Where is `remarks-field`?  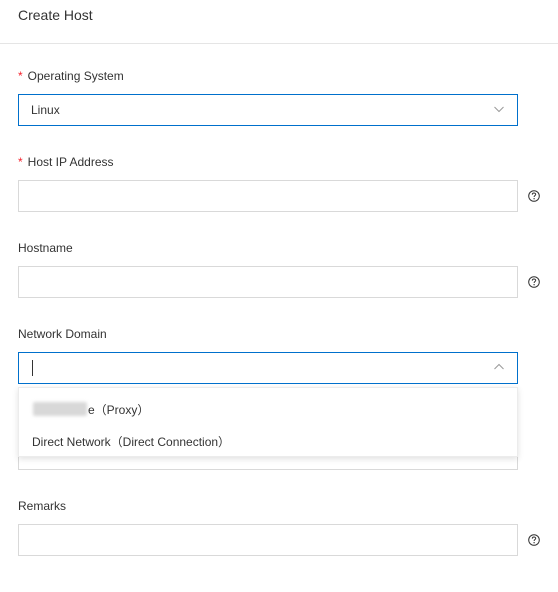 remarks-field is located at coordinates (268, 540).